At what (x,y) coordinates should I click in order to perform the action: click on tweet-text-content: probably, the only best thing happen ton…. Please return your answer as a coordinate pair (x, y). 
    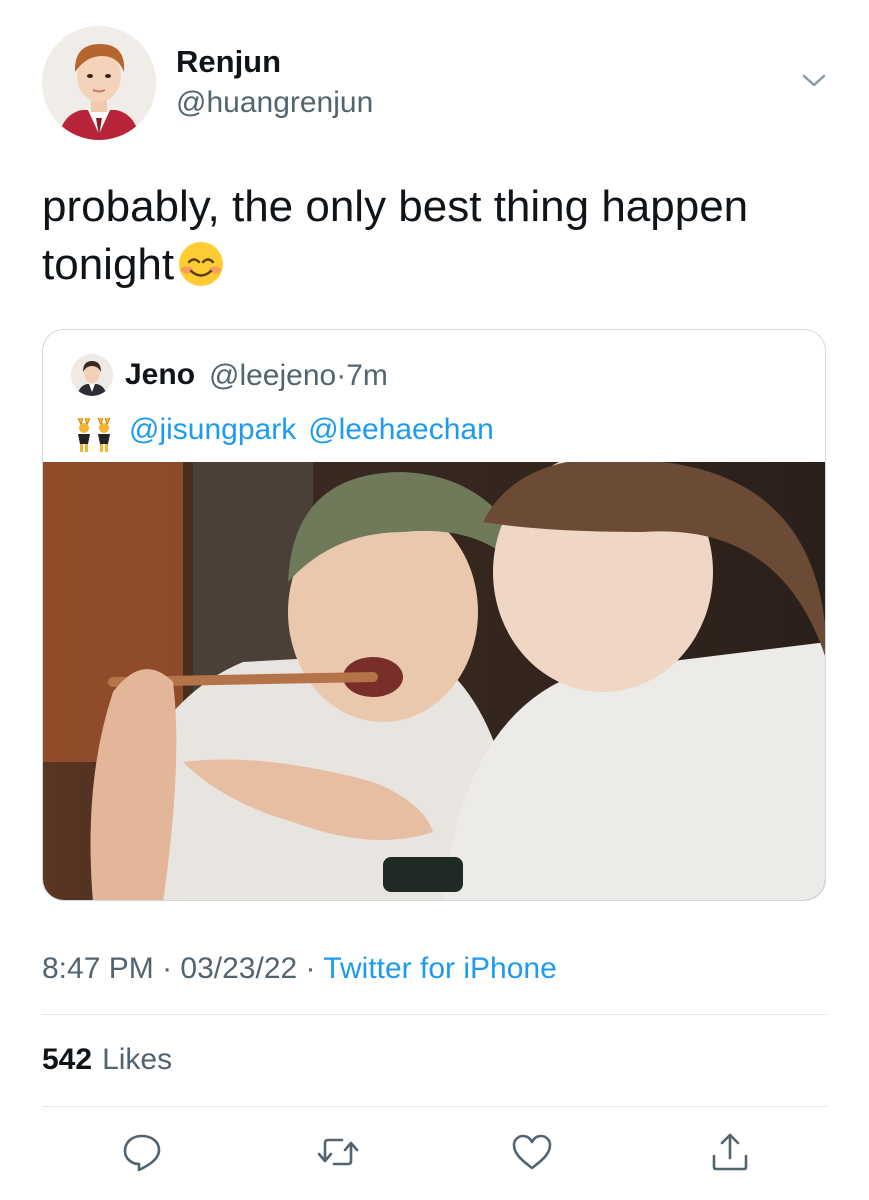
    Looking at the image, I should click on (395, 235).